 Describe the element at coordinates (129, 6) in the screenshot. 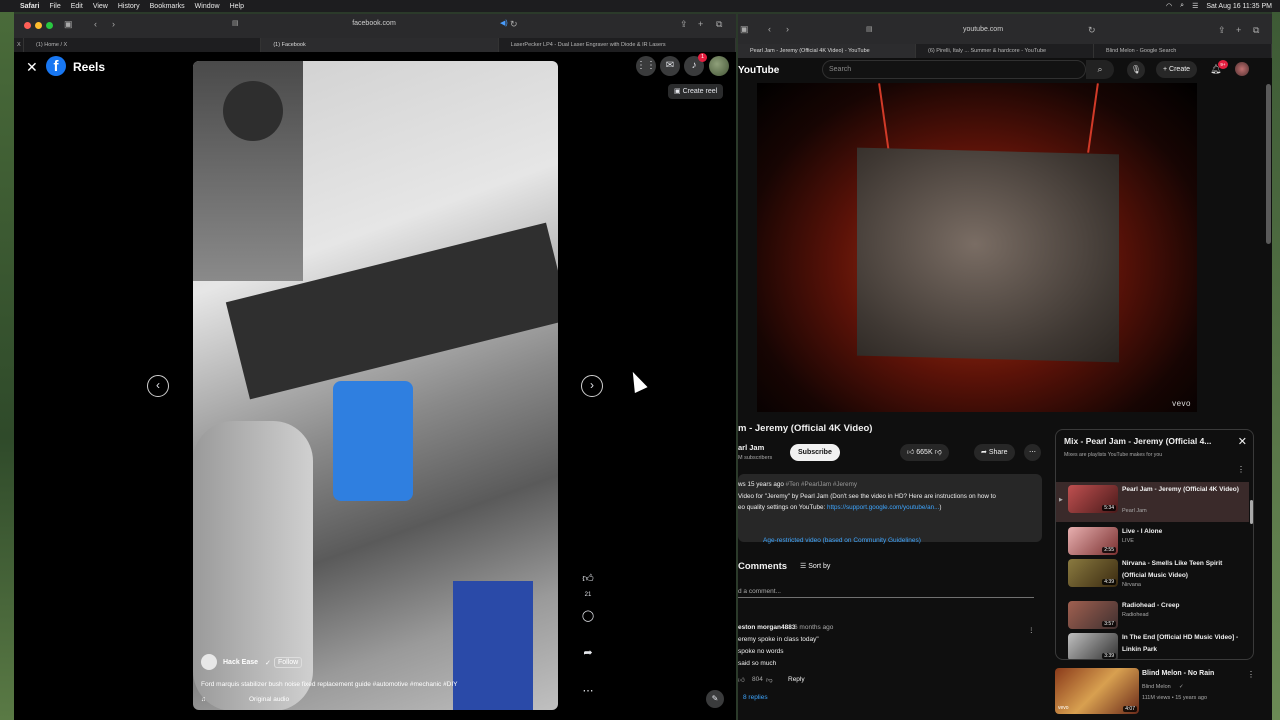

I see `menu-history: History` at that location.